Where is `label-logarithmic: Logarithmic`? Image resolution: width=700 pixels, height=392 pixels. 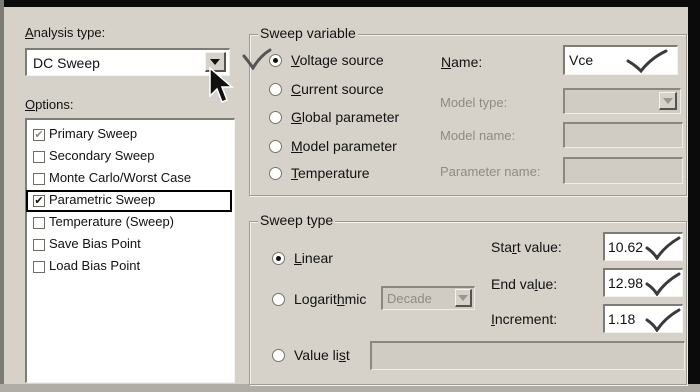
label-logarithmic: Logarithmic is located at coordinates (330, 299).